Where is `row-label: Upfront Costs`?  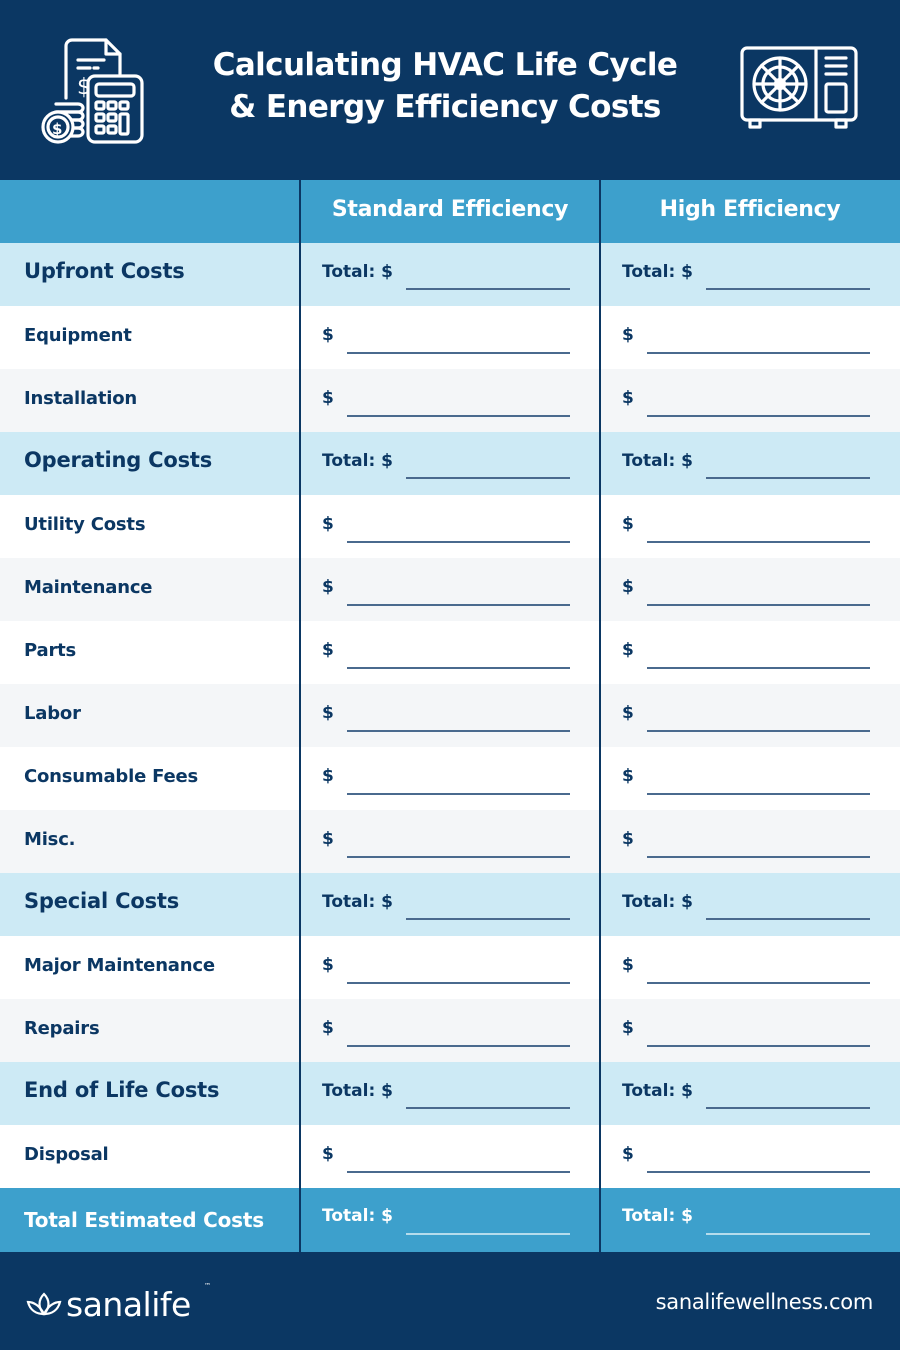
row-label: Upfront Costs is located at coordinates (104, 271).